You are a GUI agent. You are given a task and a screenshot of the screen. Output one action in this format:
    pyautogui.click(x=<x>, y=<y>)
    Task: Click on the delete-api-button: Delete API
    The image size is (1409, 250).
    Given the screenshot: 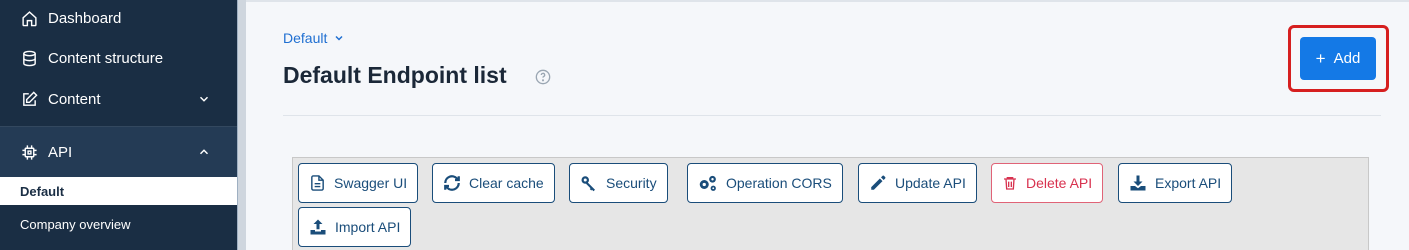 What is the action you would take?
    pyautogui.click(x=1047, y=183)
    